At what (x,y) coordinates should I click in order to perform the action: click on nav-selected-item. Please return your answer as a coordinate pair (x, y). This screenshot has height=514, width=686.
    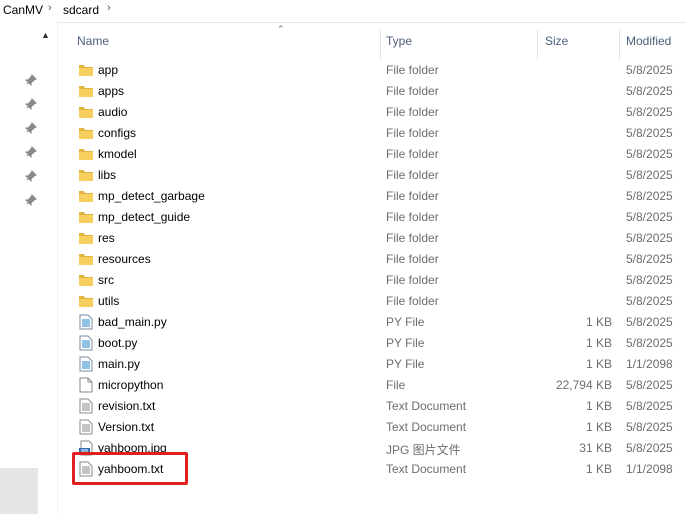
    Looking at the image, I should click on (19, 491).